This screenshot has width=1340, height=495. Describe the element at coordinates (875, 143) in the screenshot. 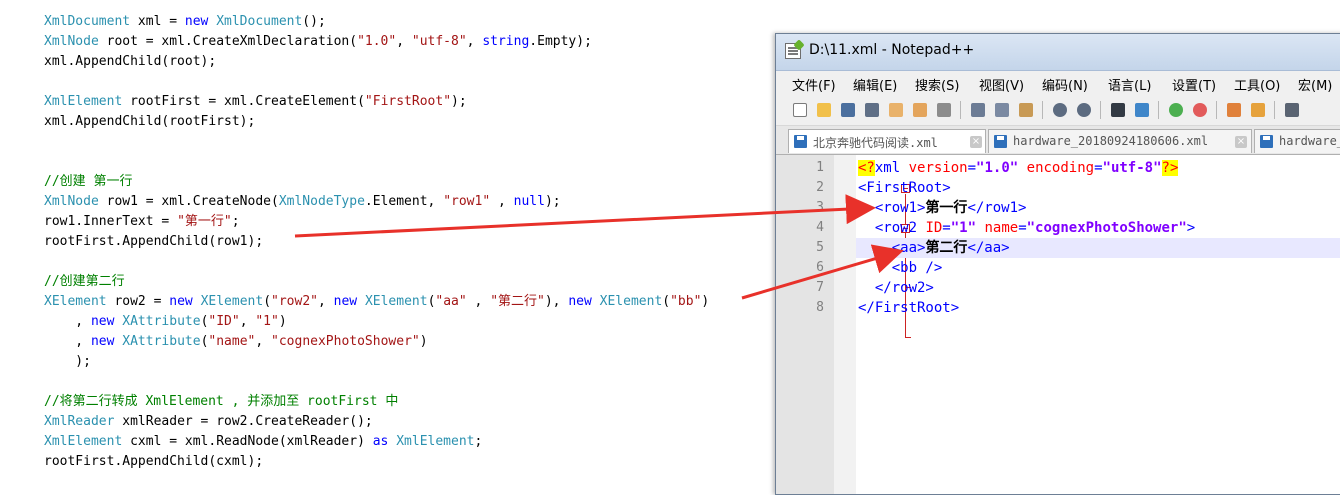

I see `tab-label: 北京奔驰代码阅读.xml` at that location.